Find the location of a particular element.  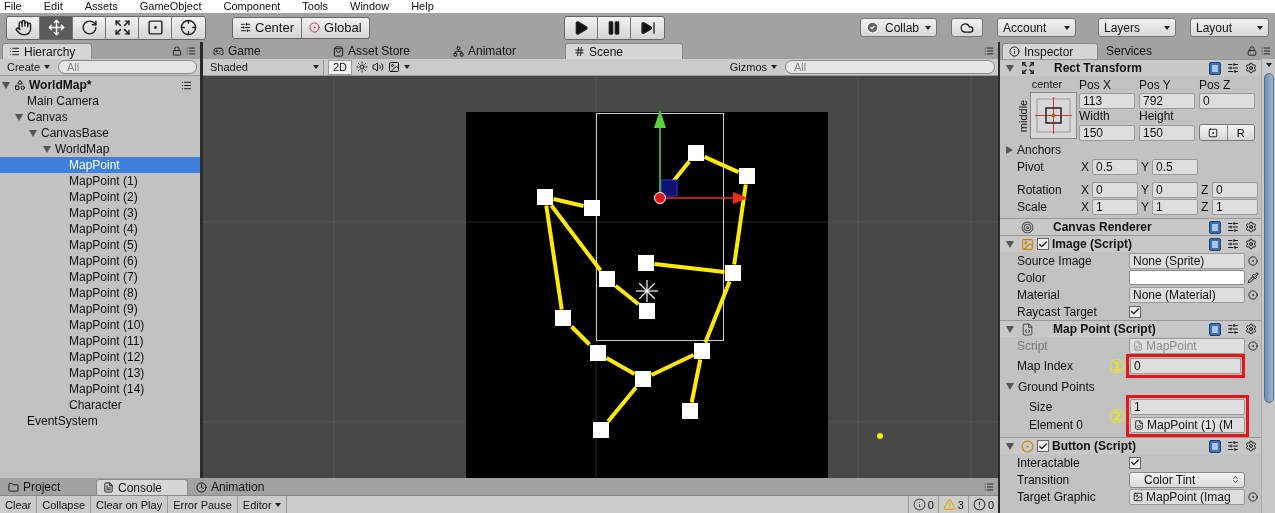

hierarchy-tab: Hierarchy is located at coordinates (47, 51).